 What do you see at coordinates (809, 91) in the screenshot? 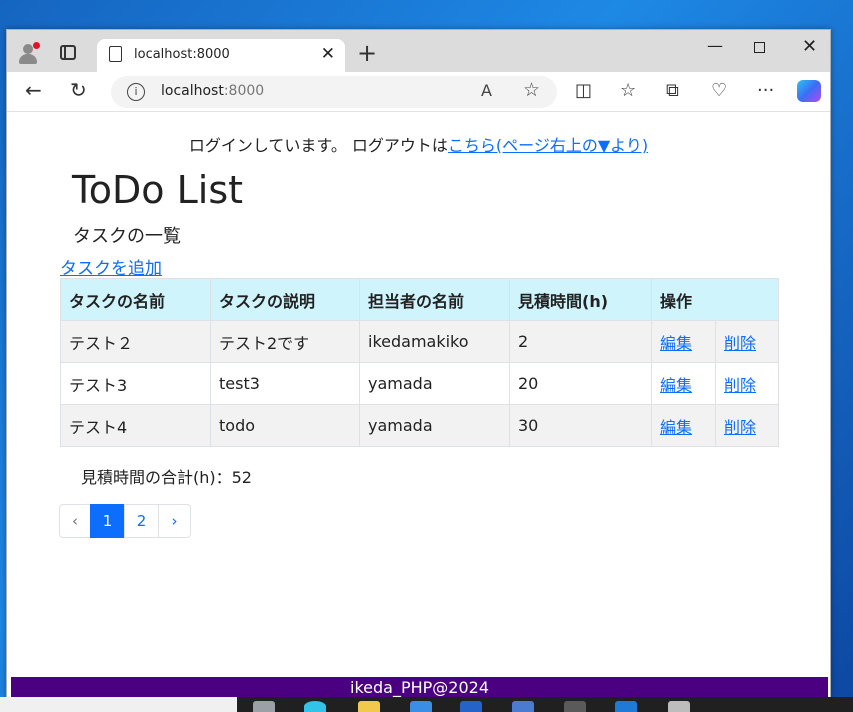
I see `copilot-icon` at bounding box center [809, 91].